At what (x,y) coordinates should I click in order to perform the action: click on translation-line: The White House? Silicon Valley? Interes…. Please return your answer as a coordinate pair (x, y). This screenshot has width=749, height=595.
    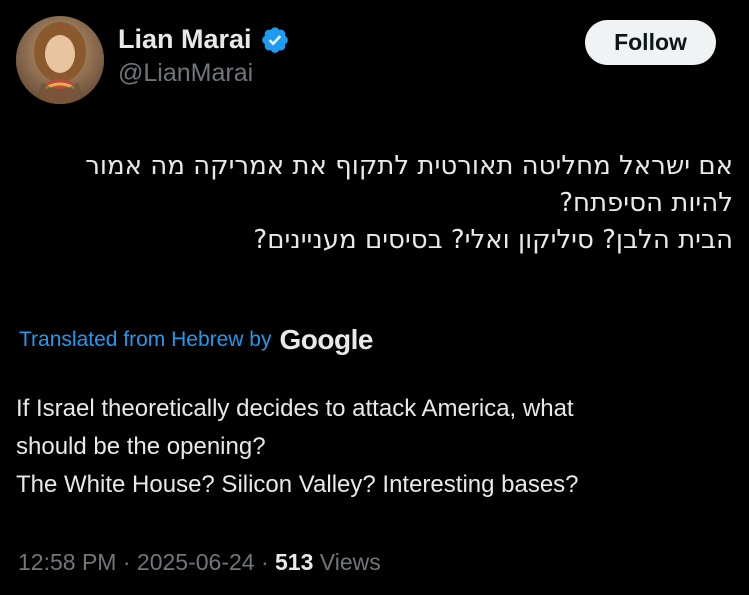
    Looking at the image, I should click on (297, 484).